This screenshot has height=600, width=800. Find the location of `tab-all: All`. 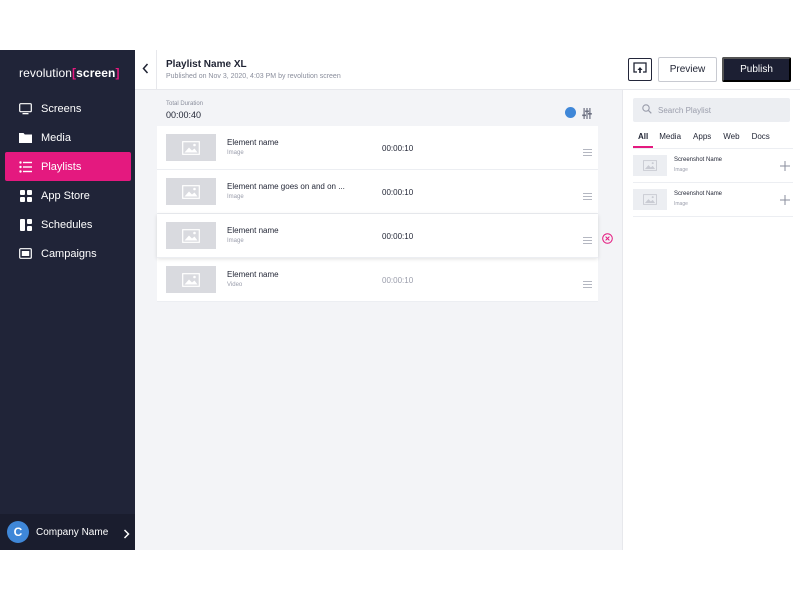

tab-all: All is located at coordinates (643, 139).